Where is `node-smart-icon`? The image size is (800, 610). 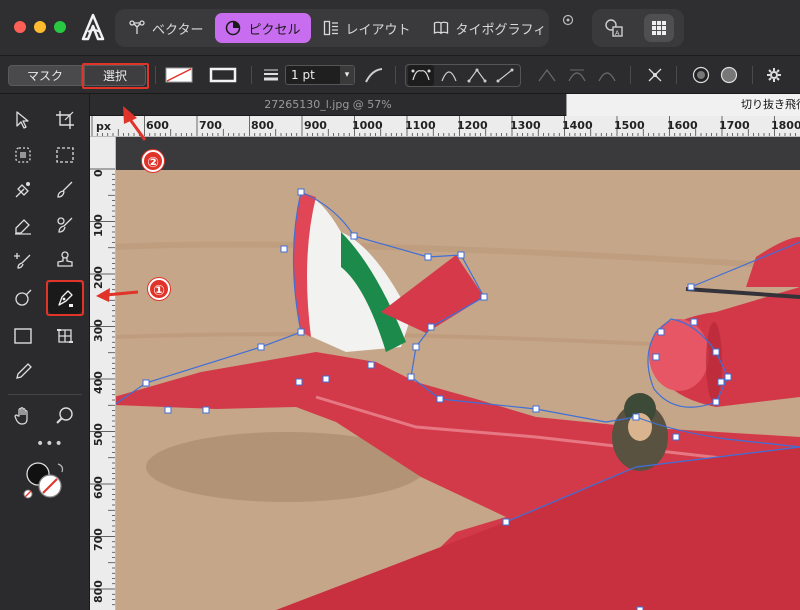
node-smart-icon is located at coordinates (607, 75).